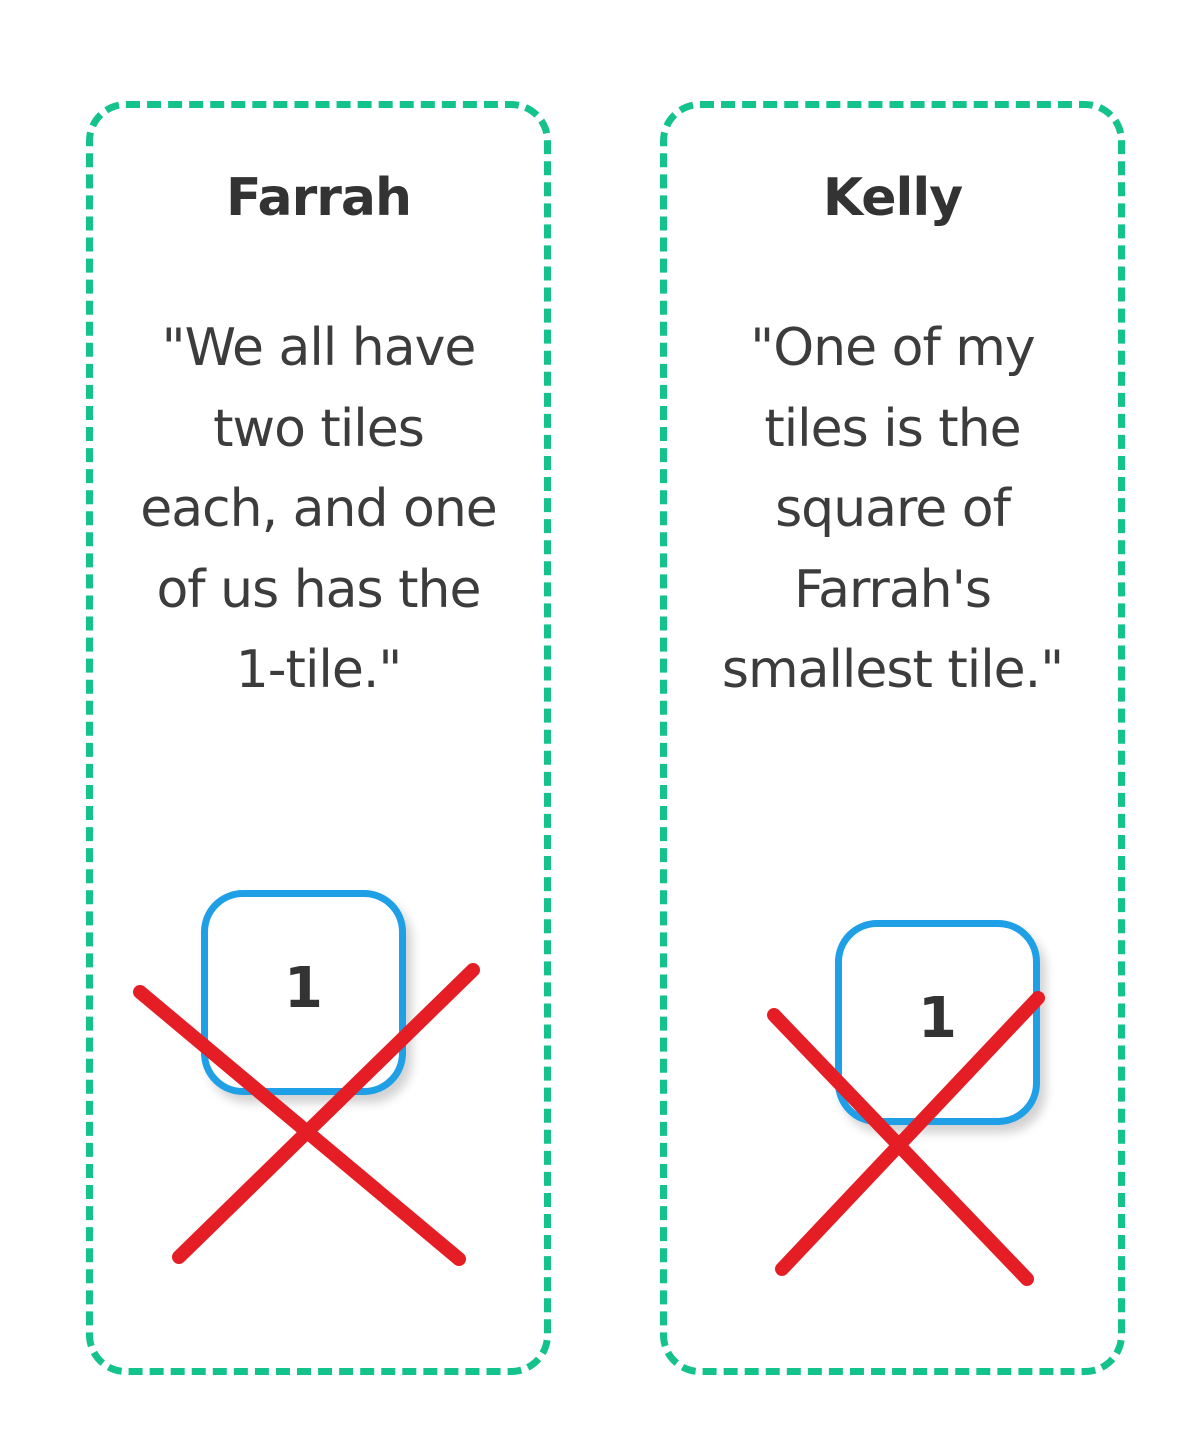 This screenshot has height=1435, width=1200. Describe the element at coordinates (892, 198) in the screenshot. I see `card-name: Kelly` at that location.